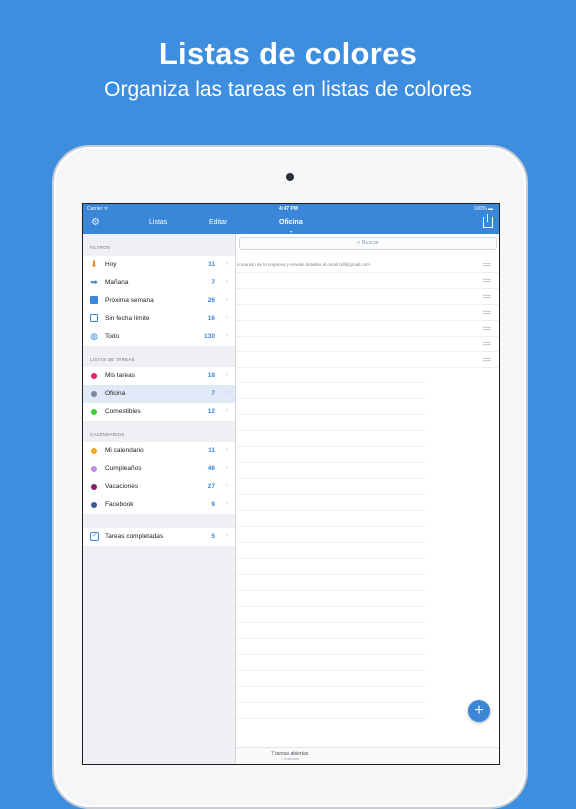 The height and width of the screenshot is (809, 576). I want to click on sidebar-item-label: Sin fecha límite, so click(127, 318).